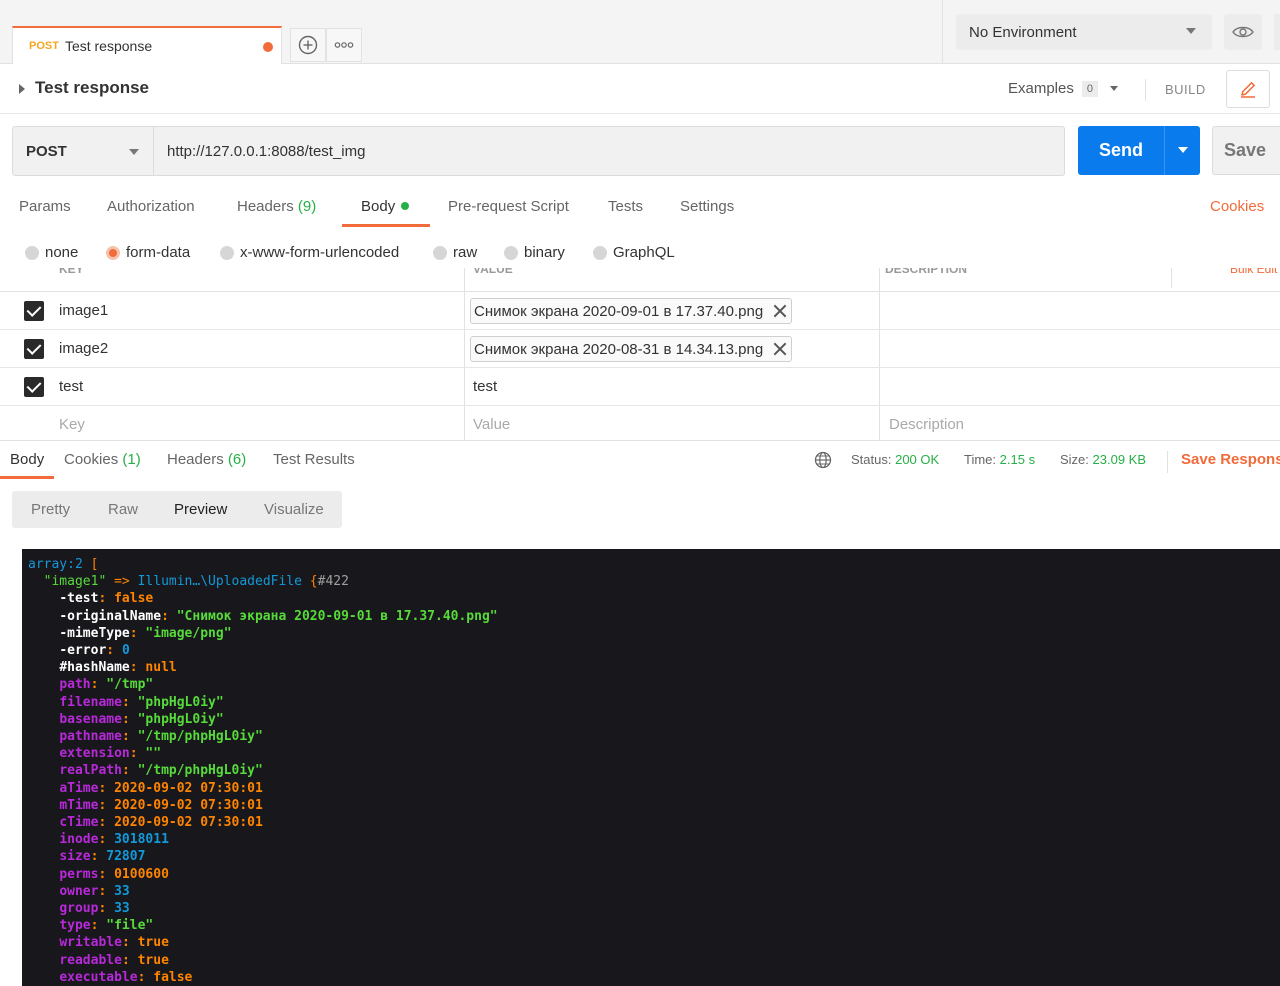 The image size is (1280, 986). What do you see at coordinates (83, 310) in the screenshot?
I see `row-key: image1` at bounding box center [83, 310].